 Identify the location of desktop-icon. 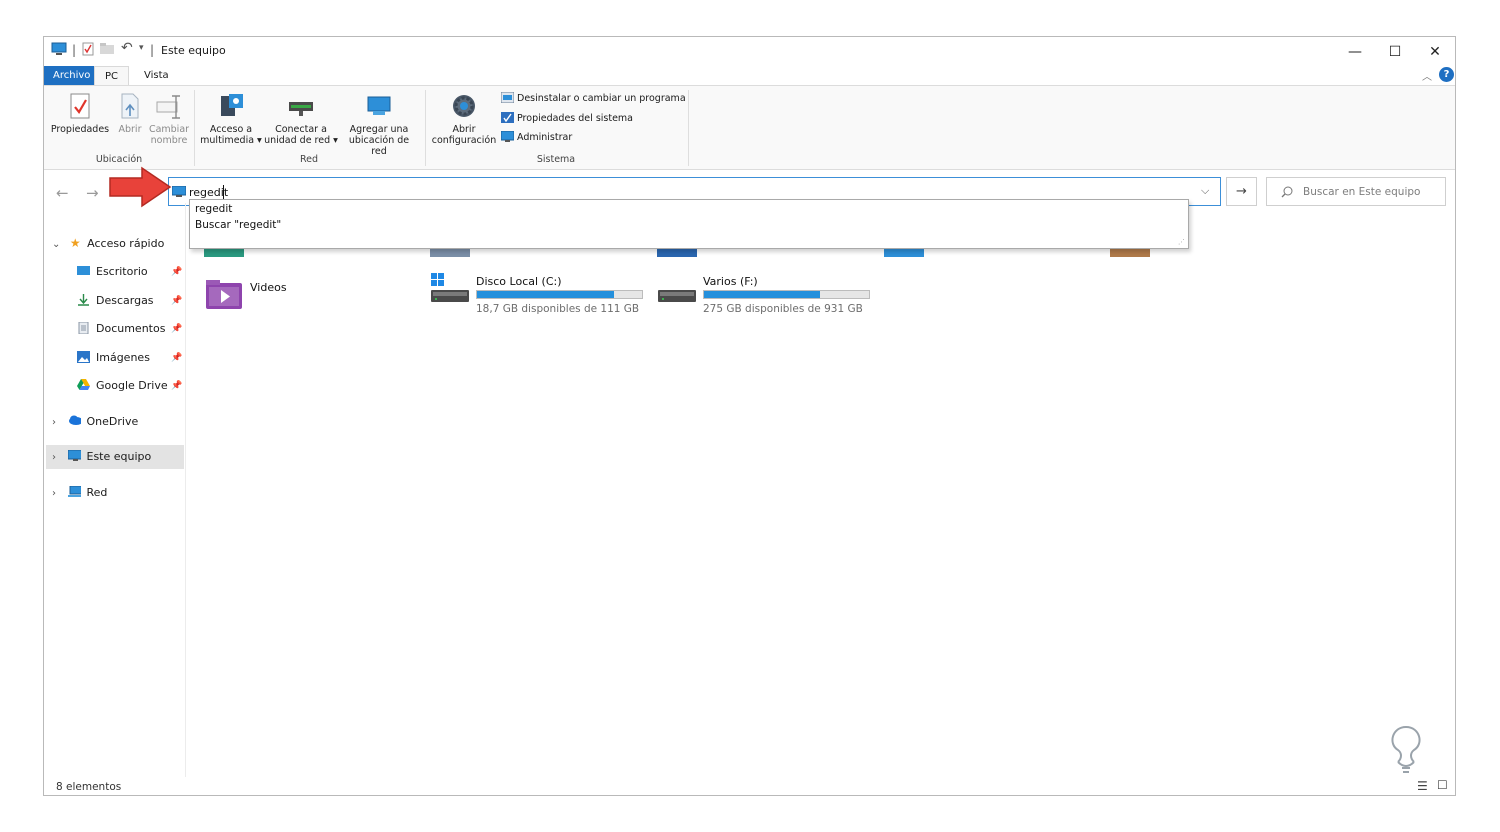
(83, 270).